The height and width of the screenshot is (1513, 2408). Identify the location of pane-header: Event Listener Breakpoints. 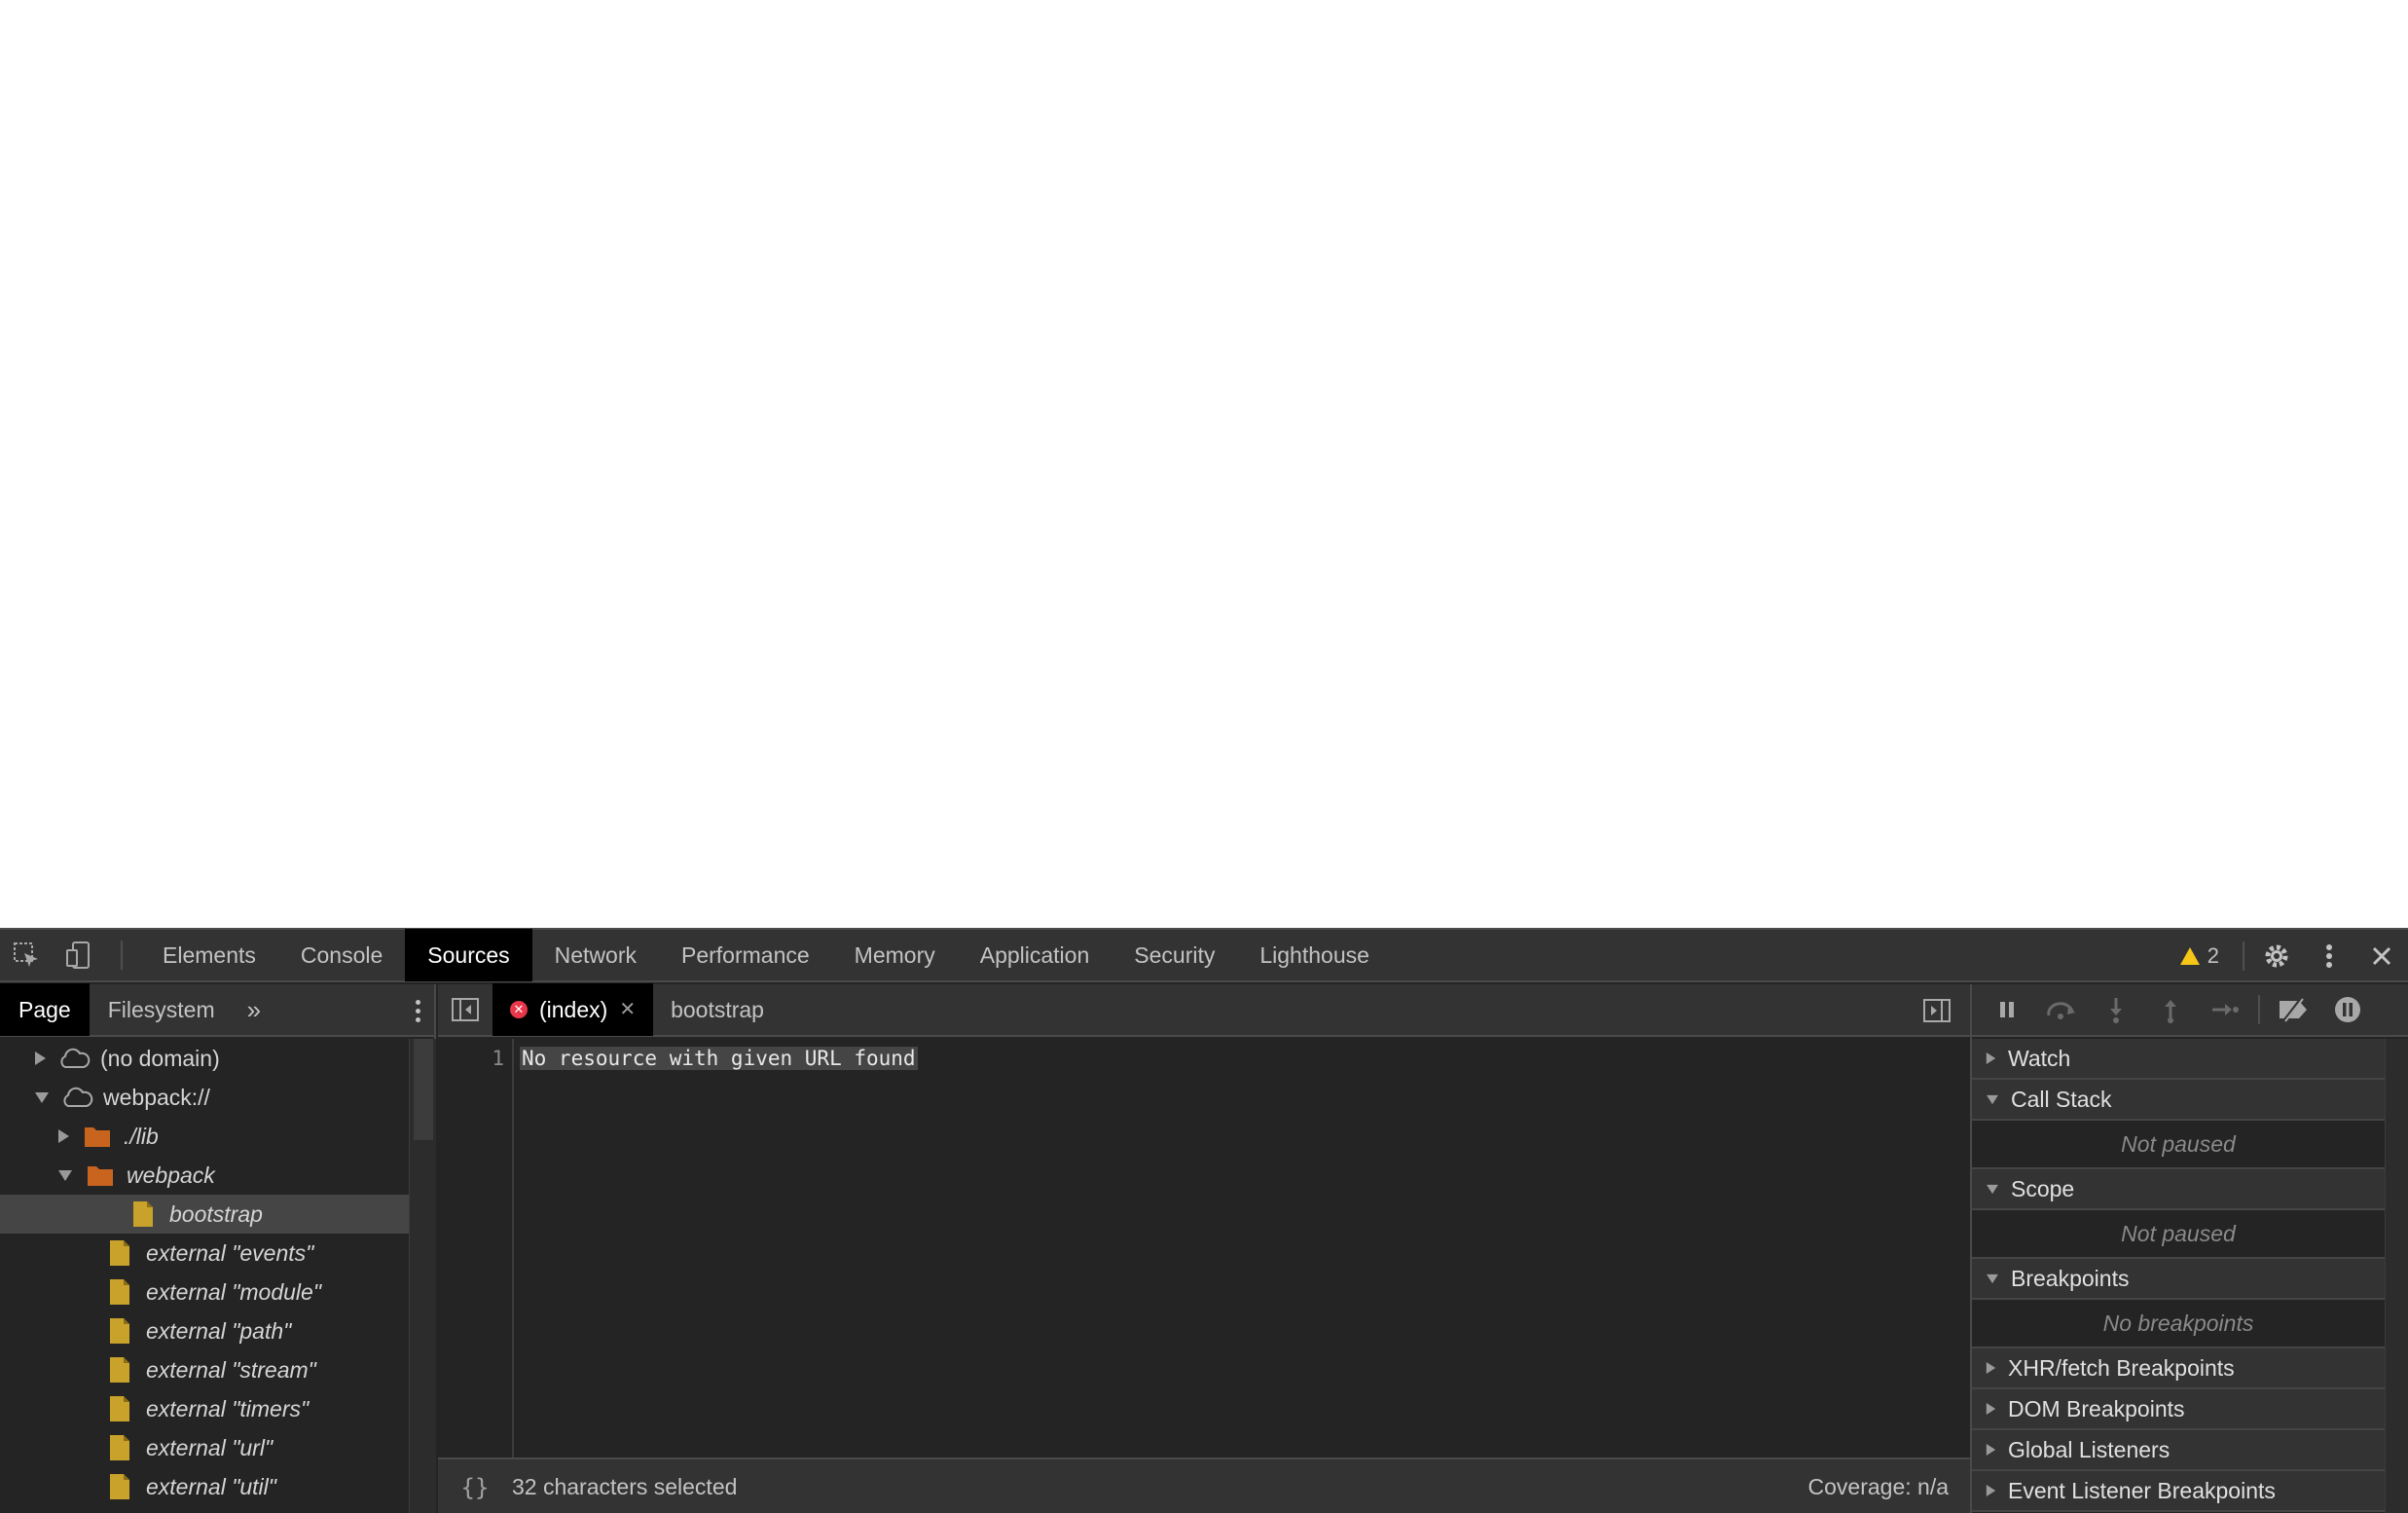
(2178, 1491).